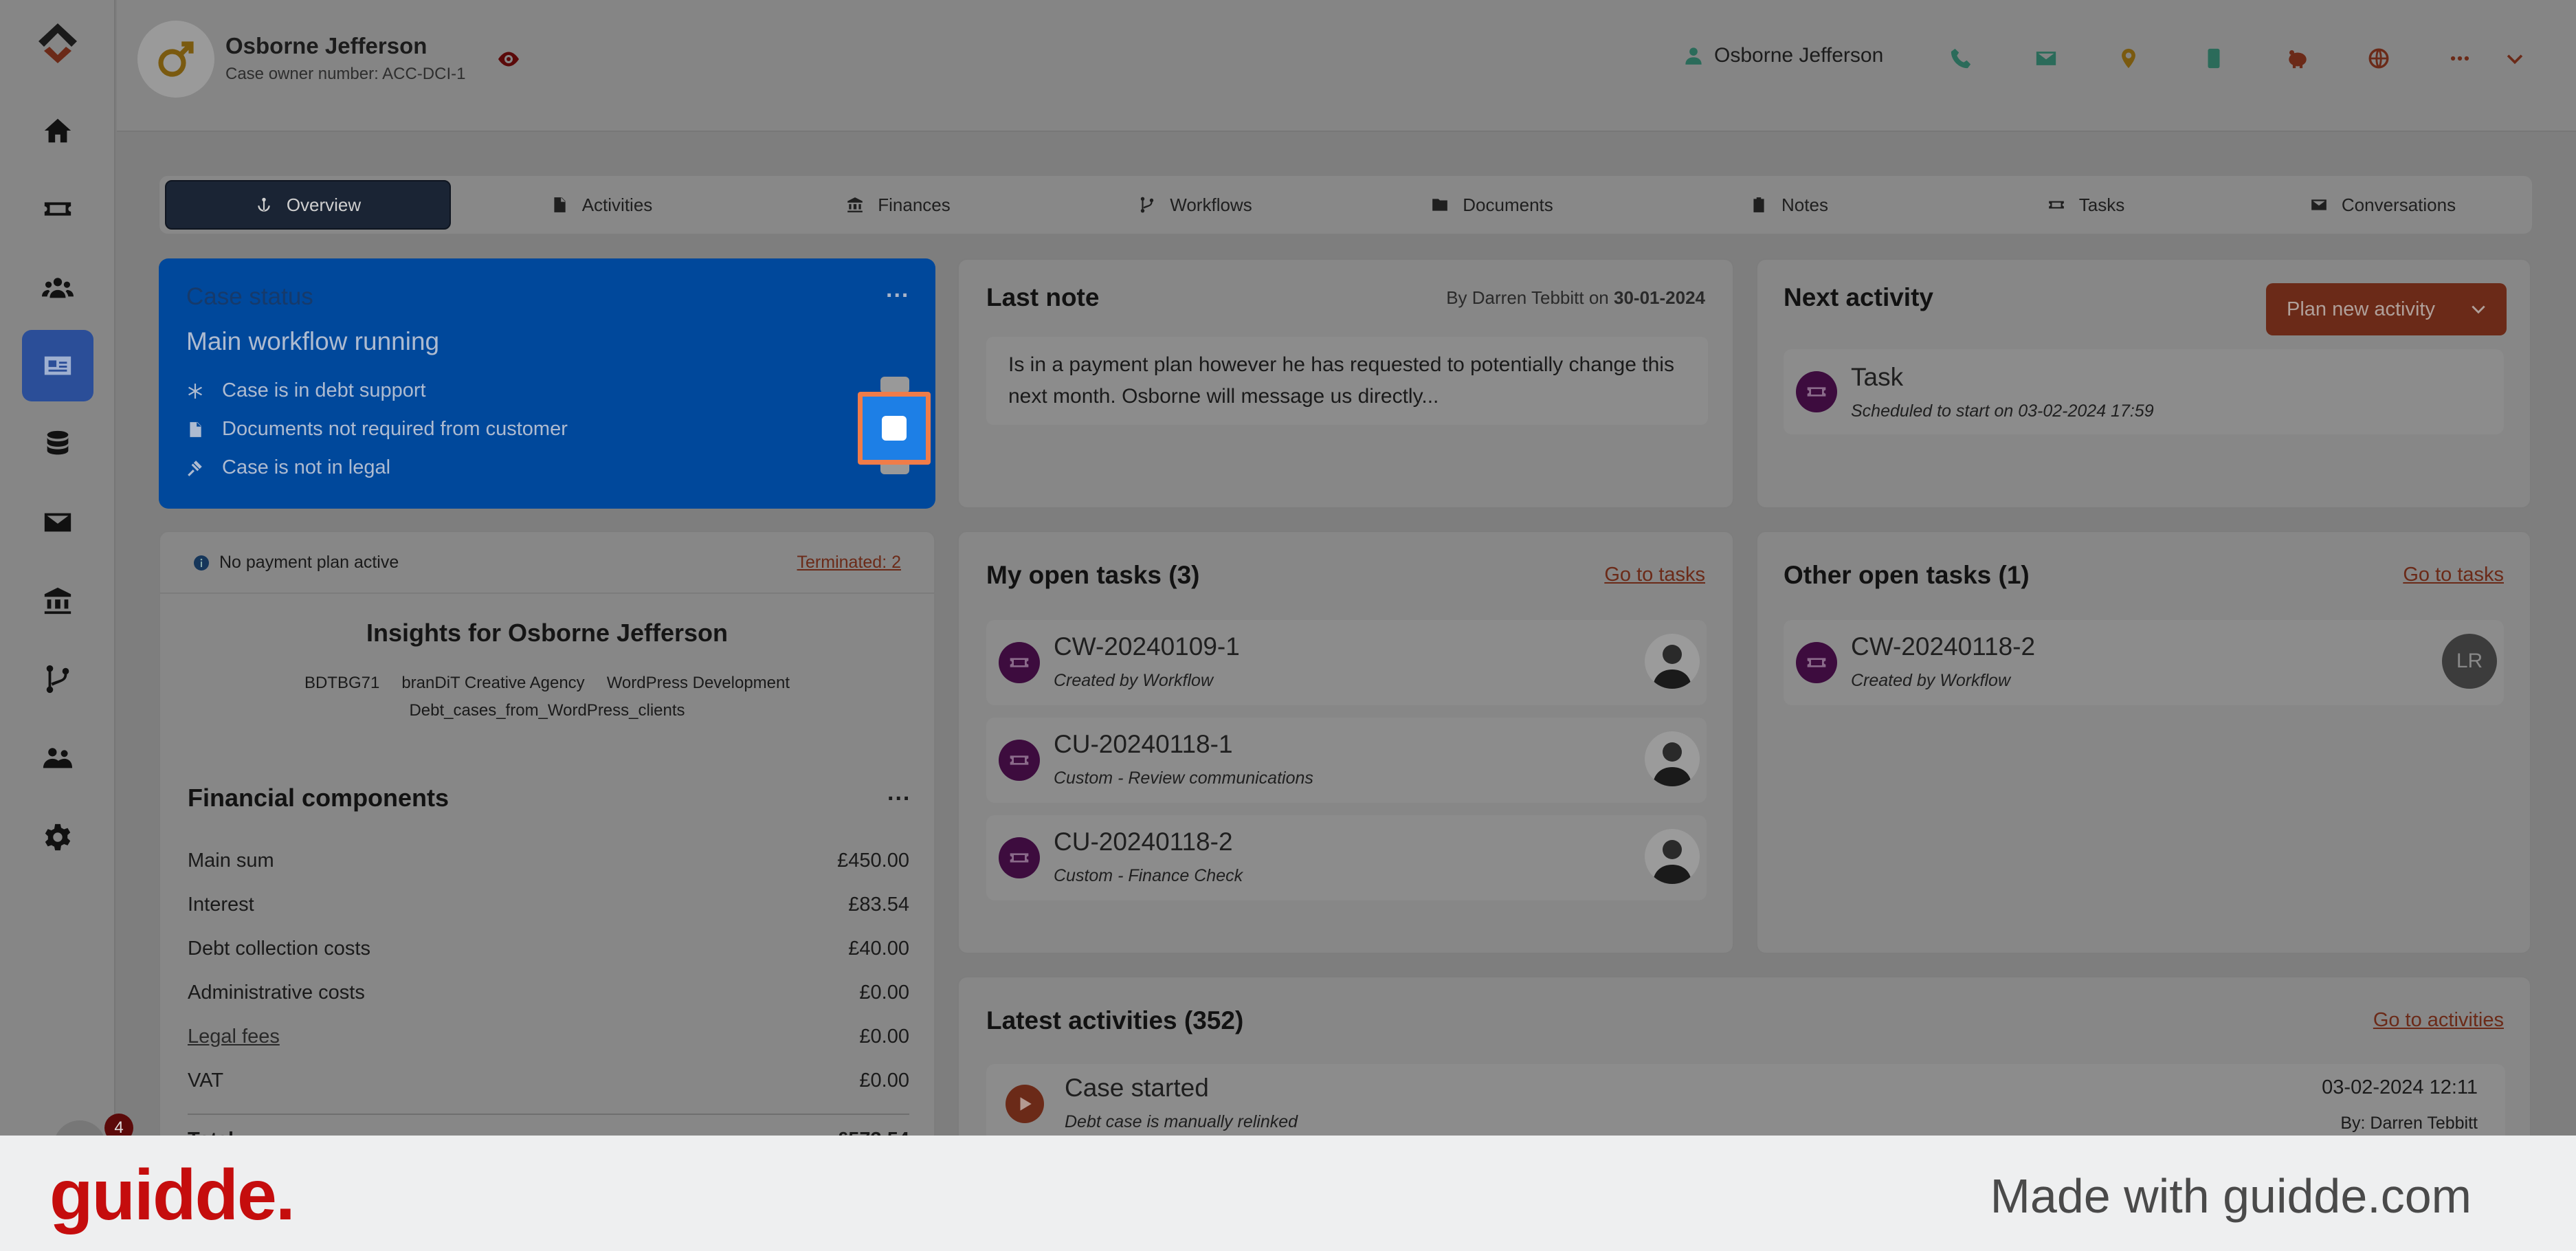 This screenshot has width=2576, height=1251. What do you see at coordinates (894, 385) in the screenshot?
I see `toggle-debt-support` at bounding box center [894, 385].